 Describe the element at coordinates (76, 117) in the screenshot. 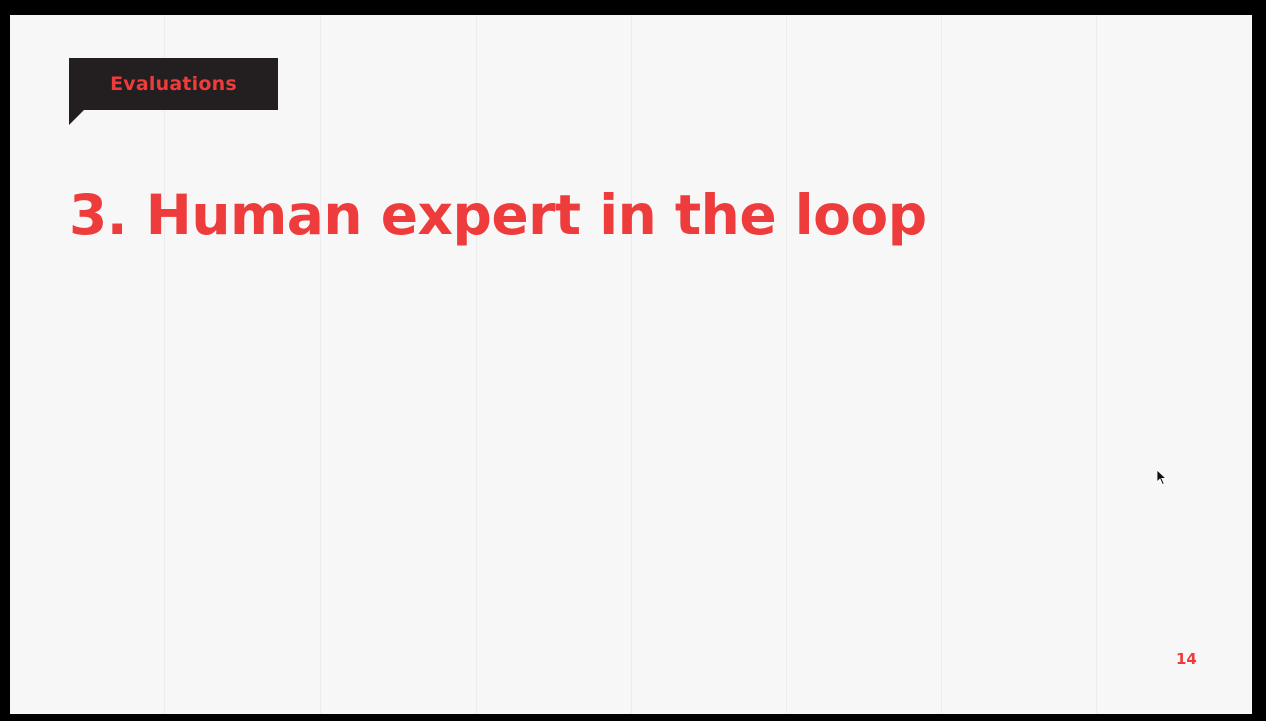

I see `section-tag-tail` at that location.